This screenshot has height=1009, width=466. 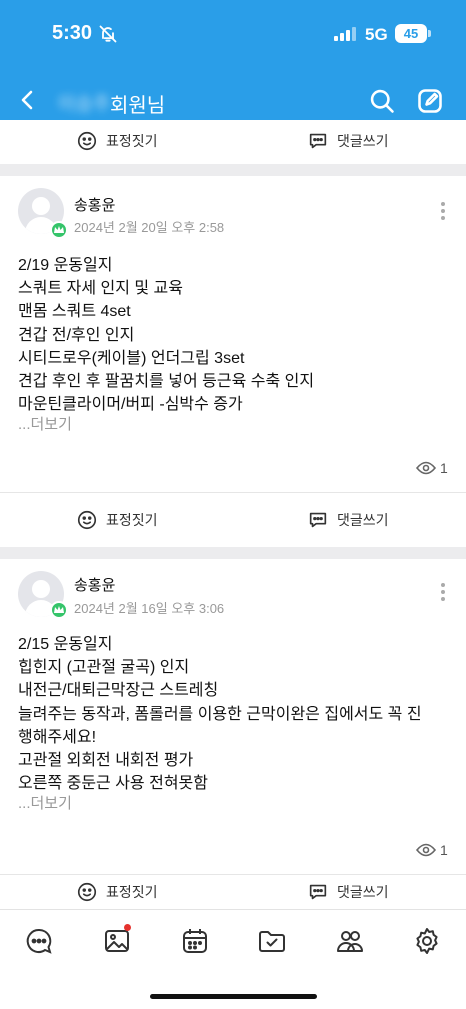 I want to click on bottom-tab-bar, so click(x=233, y=959).